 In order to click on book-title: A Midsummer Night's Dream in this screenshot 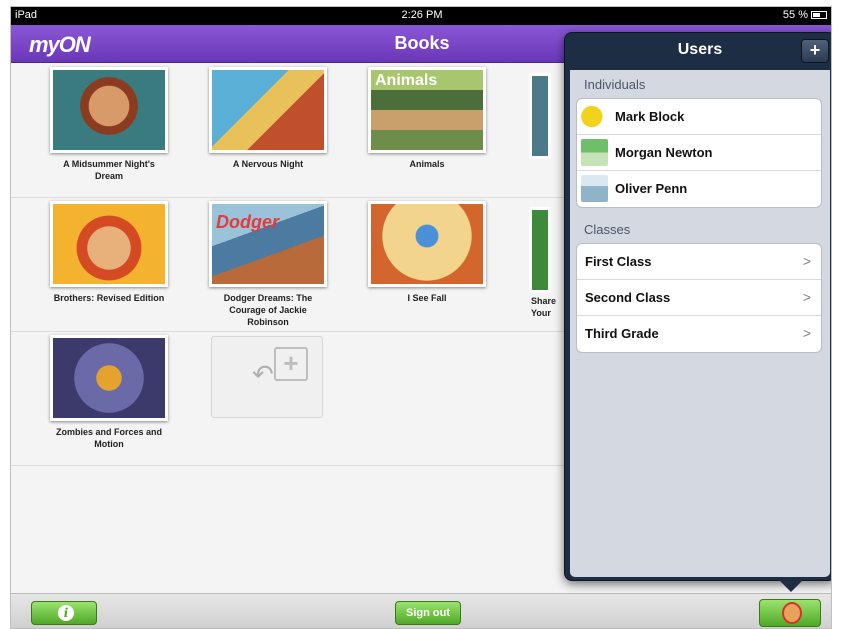, I will do `click(109, 170)`.